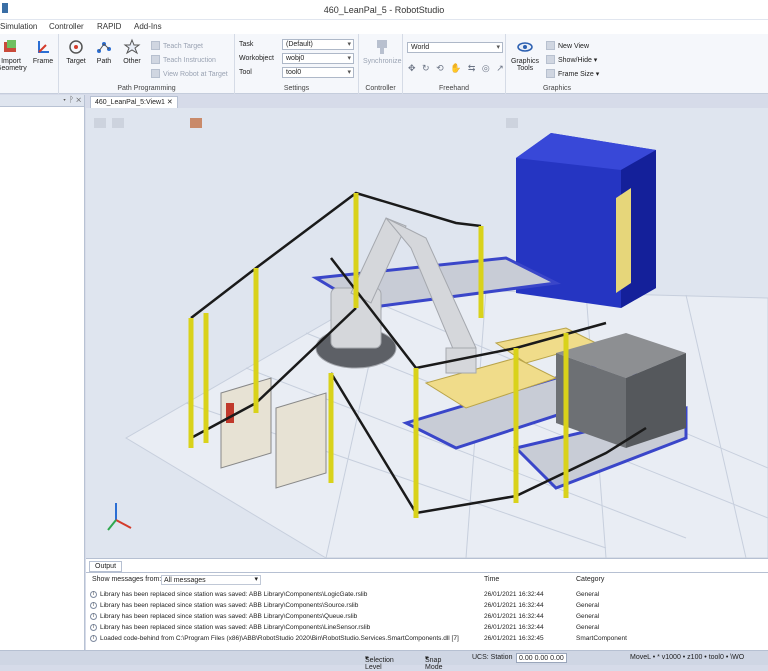  Describe the element at coordinates (10, 46) in the screenshot. I see `import-geometry-icon` at that location.